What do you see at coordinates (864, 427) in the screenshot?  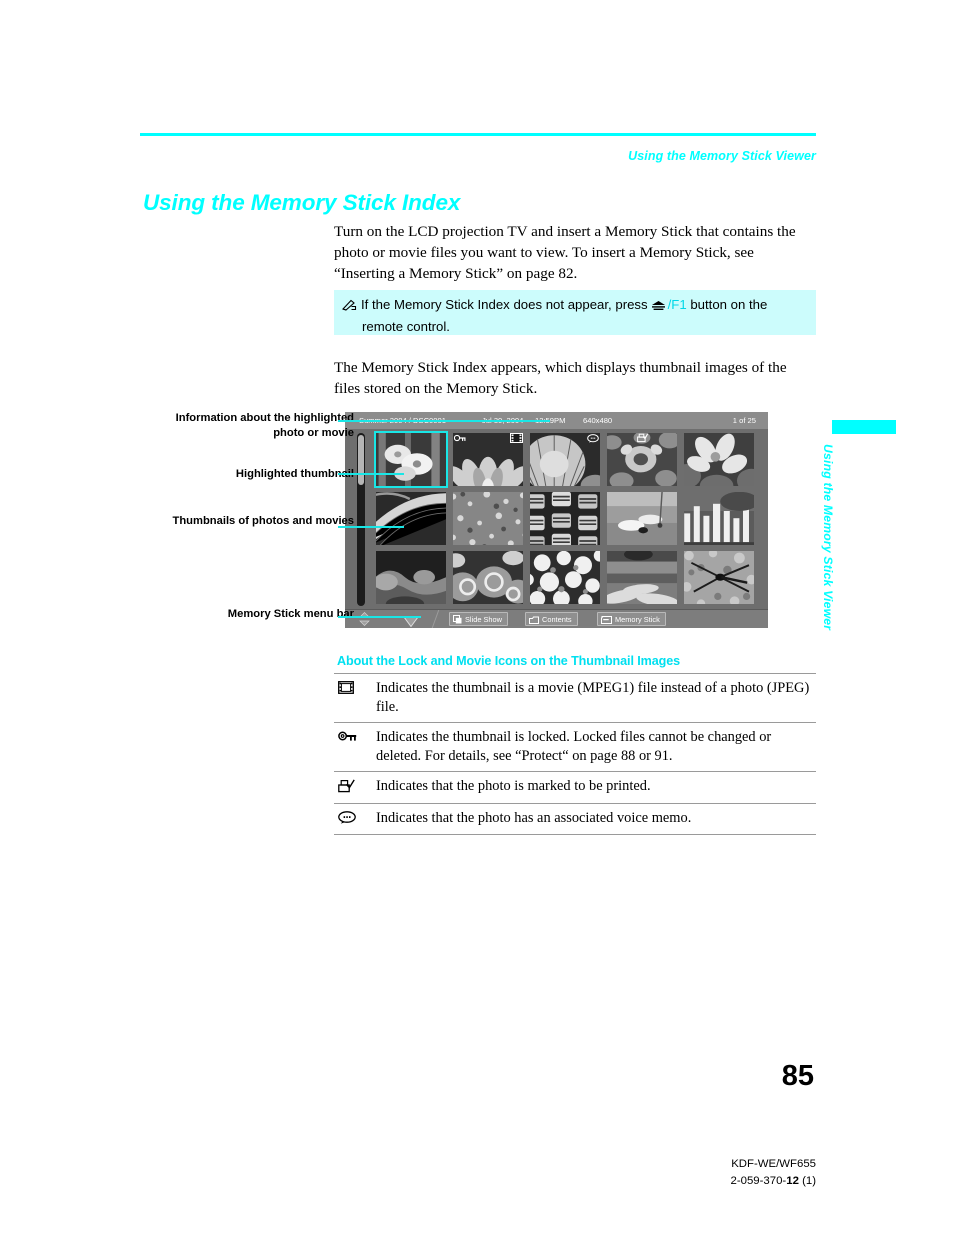 I see `edge-tab-marker` at bounding box center [864, 427].